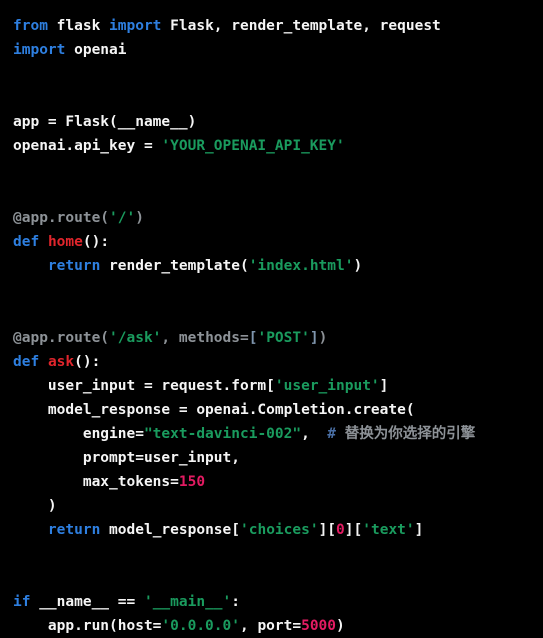 Image resolution: width=543 pixels, height=638 pixels. I want to click on code-token: engine=, so click(78, 434).